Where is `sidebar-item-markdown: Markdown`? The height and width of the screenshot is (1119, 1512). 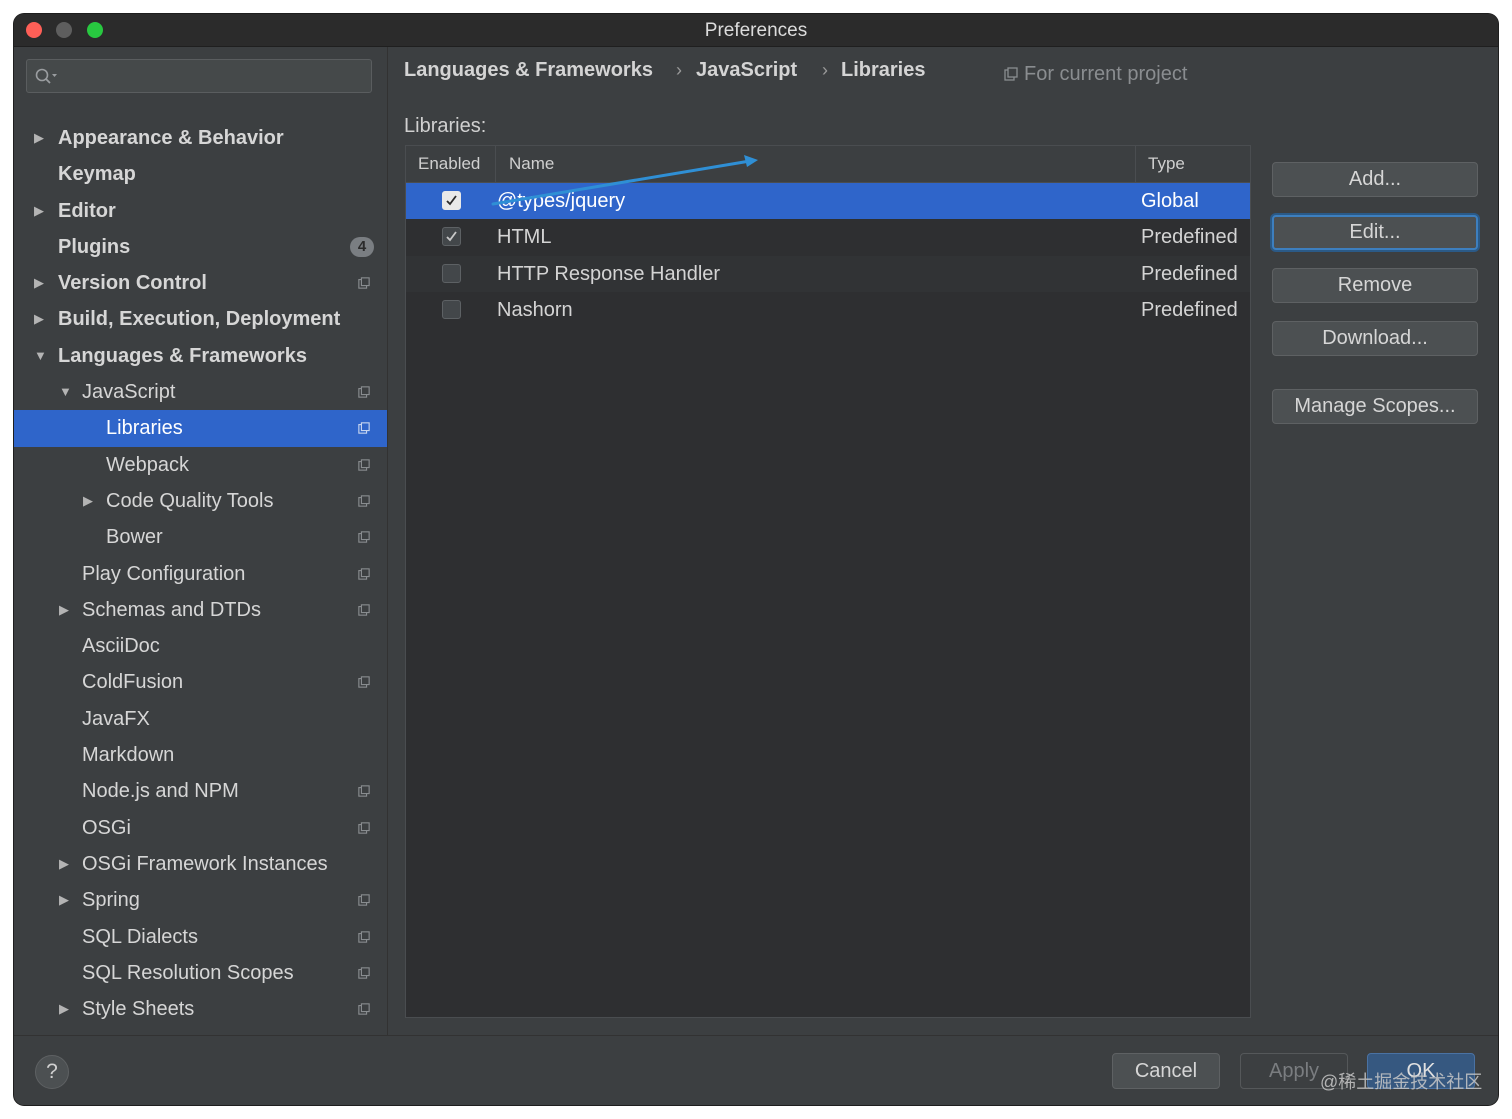
sidebar-item-markdown: Markdown is located at coordinates (200, 755).